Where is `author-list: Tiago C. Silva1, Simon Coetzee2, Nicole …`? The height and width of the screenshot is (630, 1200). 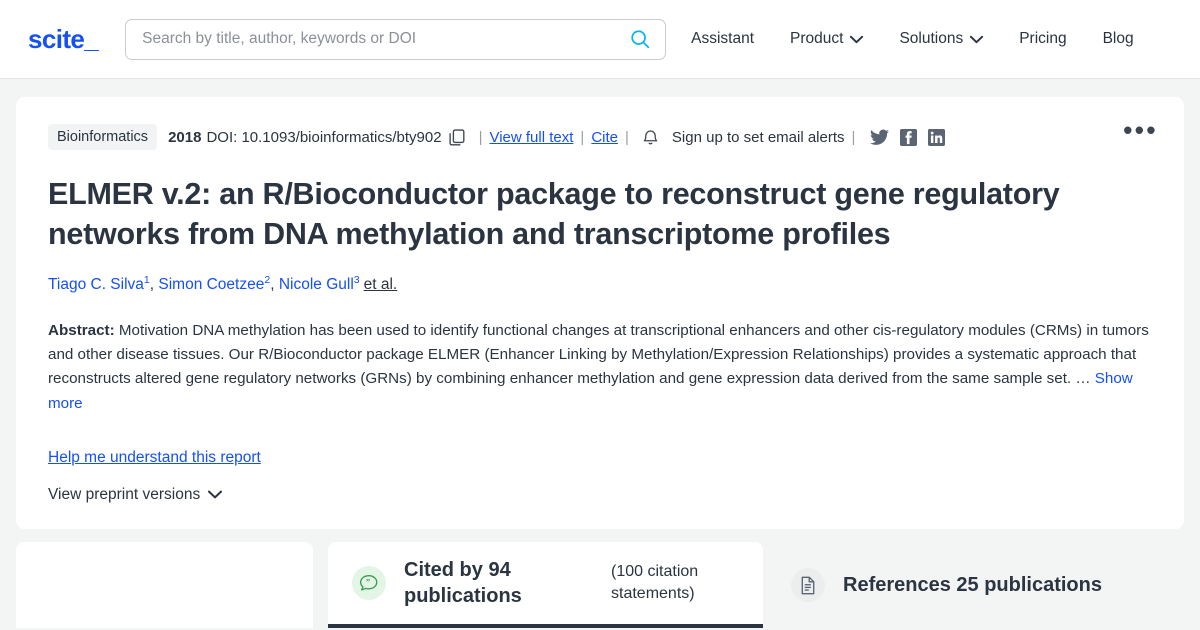 author-list: Tiago C. Silva1, Simon Coetzee2, Nicole … is located at coordinates (600, 284).